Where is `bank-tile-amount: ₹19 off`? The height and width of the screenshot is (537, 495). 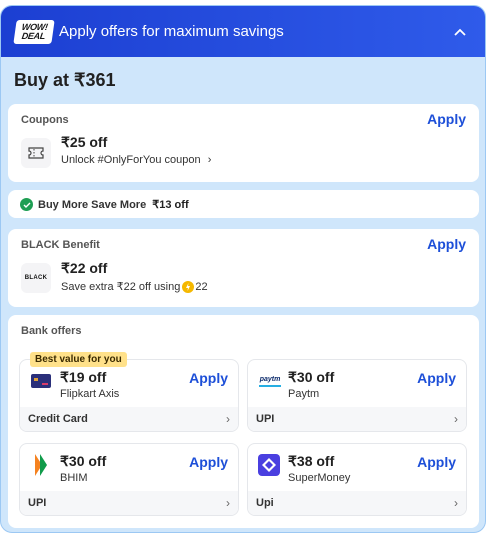
bank-tile-amount: ₹19 off is located at coordinates (83, 377).